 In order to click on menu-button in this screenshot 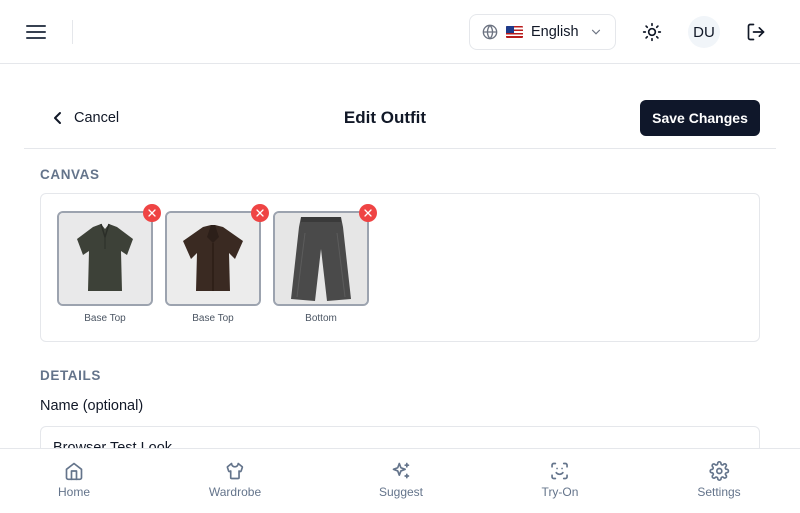, I will do `click(36, 32)`.